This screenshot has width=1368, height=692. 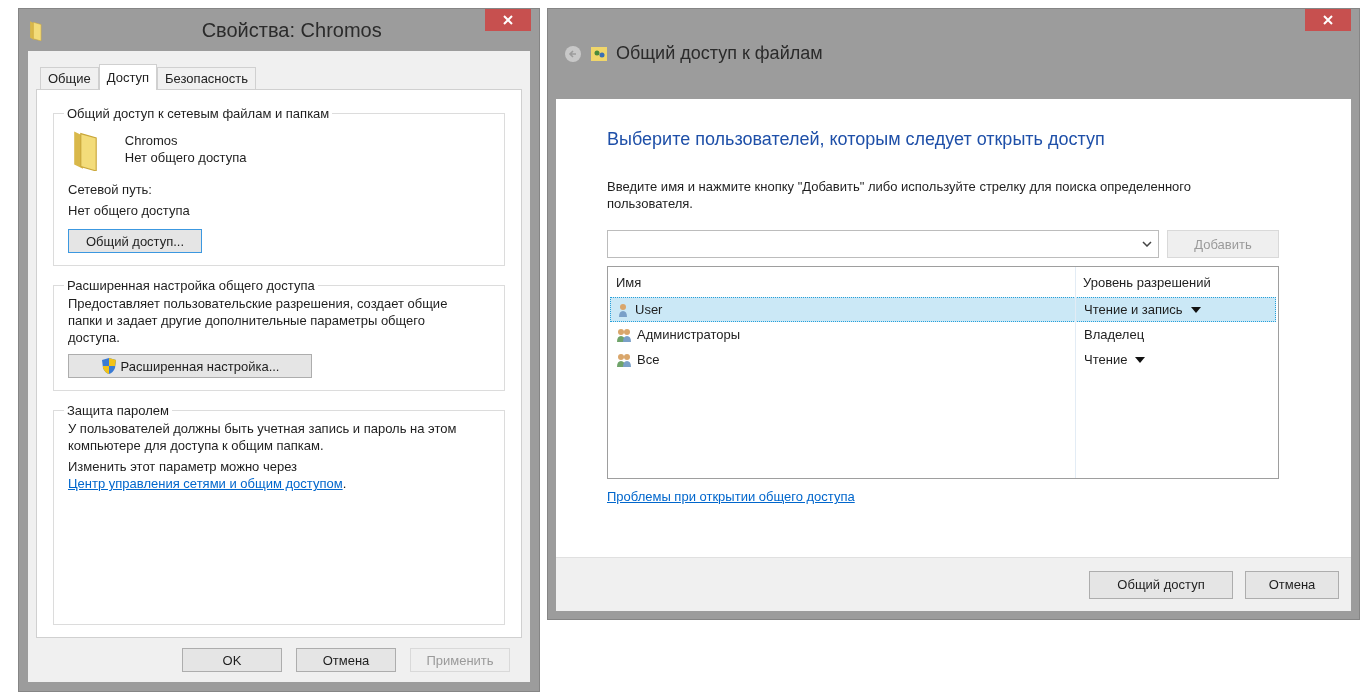 I want to click on permission-level: Владелец, so click(x=1114, y=334).